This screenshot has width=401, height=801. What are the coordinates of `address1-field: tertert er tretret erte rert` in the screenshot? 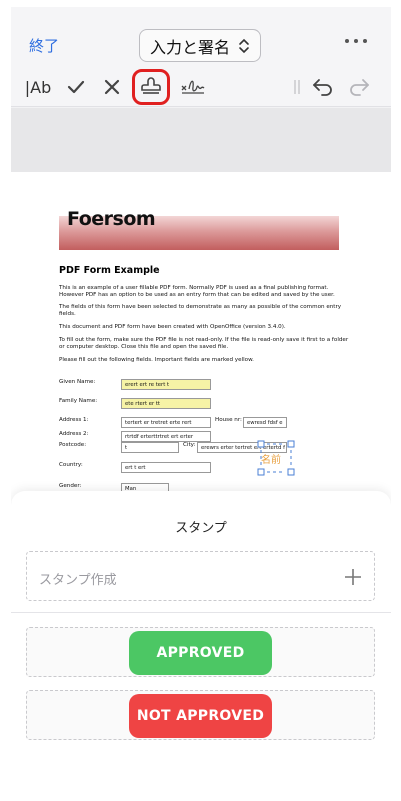 It's located at (166, 422).